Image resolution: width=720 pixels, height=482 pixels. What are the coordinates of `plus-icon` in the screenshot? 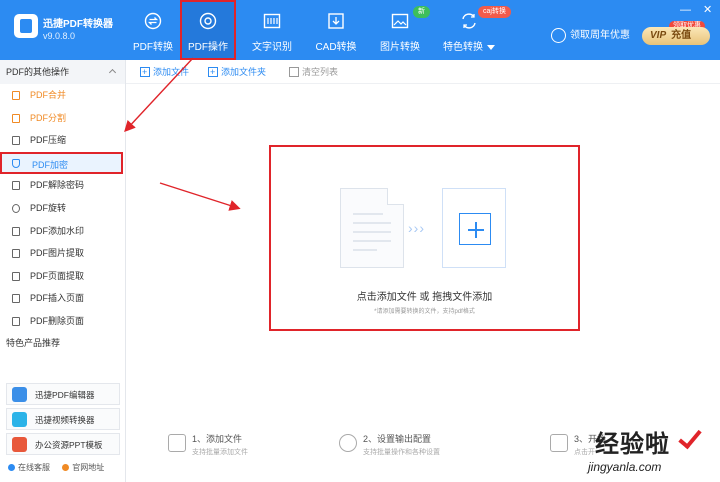 It's located at (475, 229).